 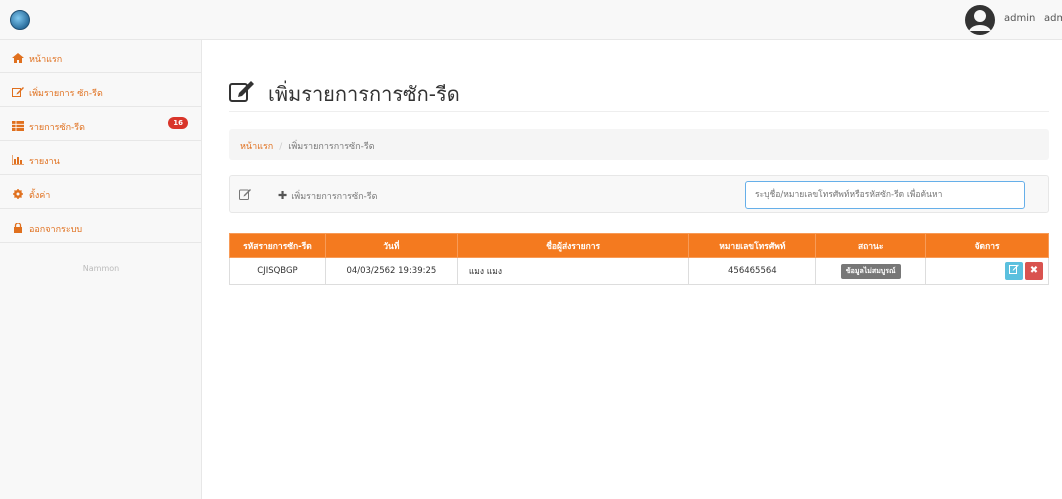 I want to click on add-laundry-label: เพิ่มรายการการซัก-รีด, so click(x=334, y=197).